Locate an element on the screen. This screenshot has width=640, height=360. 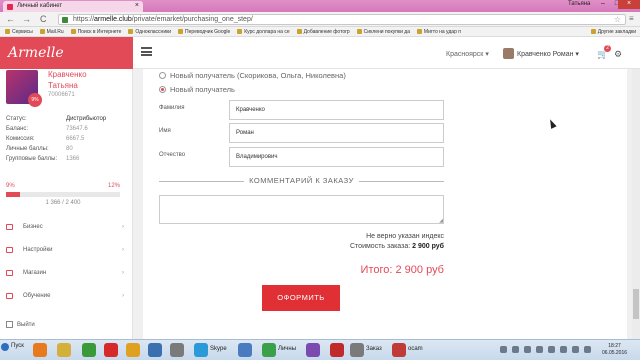
taskbar-order: Заказ is located at coordinates (374, 349).